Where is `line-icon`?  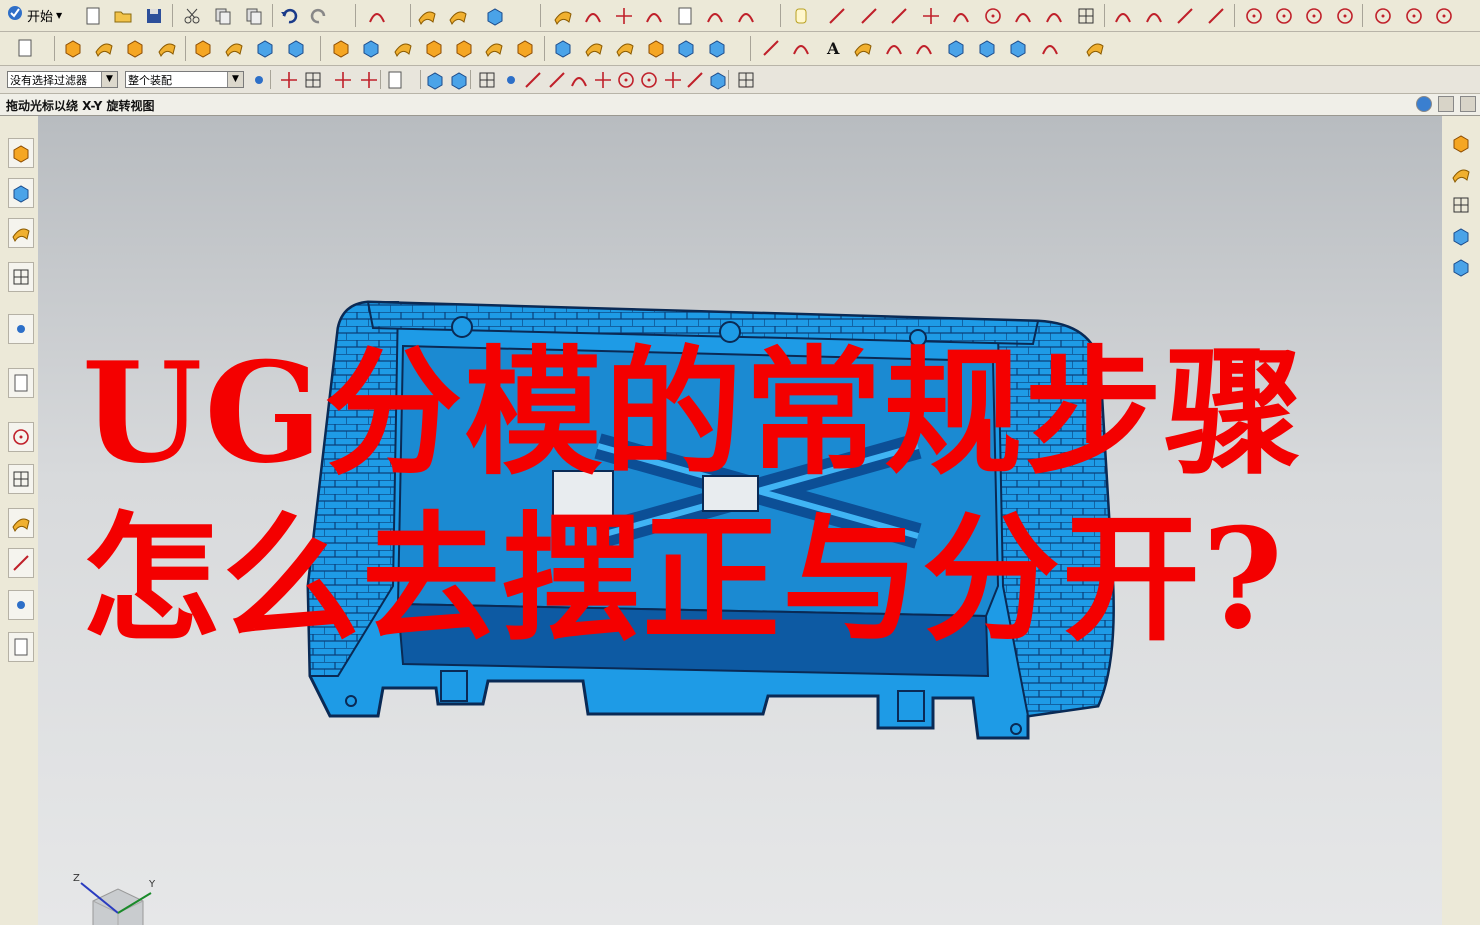
line-icon is located at coordinates (837, 16).